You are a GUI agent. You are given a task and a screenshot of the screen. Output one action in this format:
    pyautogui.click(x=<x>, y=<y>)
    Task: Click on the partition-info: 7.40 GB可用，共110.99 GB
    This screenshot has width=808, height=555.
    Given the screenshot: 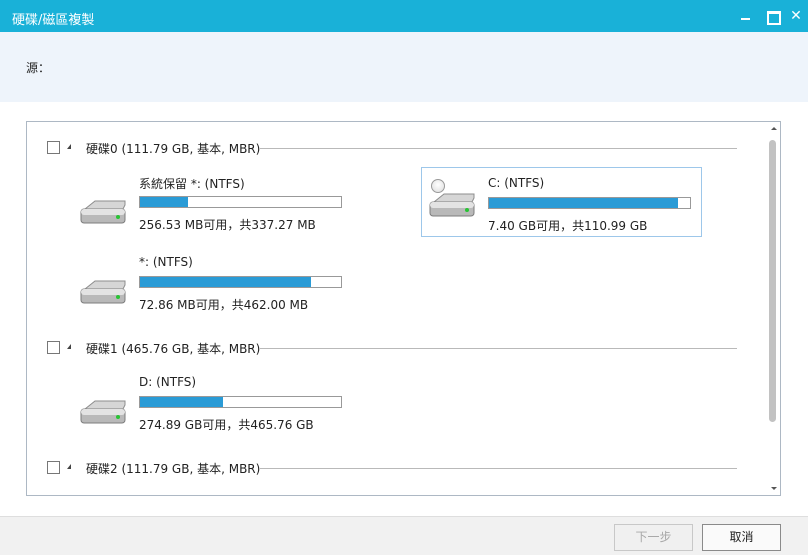 What is the action you would take?
    pyautogui.click(x=568, y=226)
    